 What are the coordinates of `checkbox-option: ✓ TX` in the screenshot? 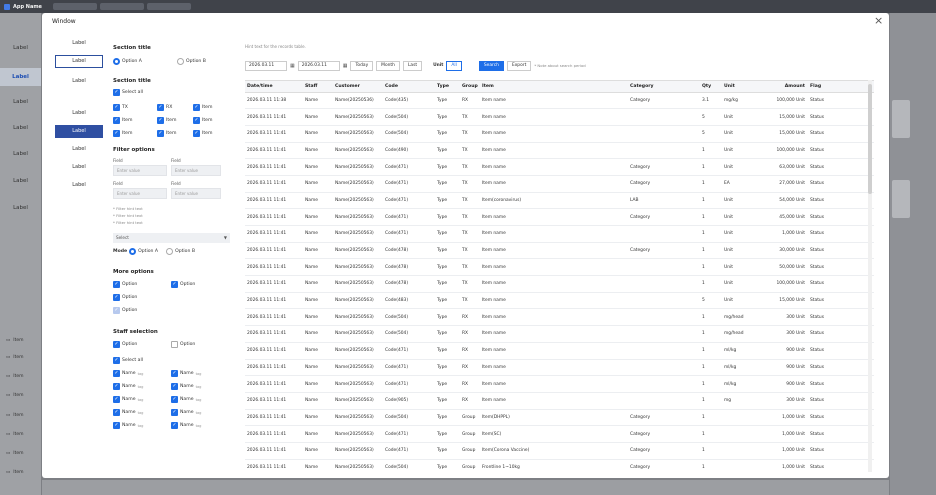 It's located at (120, 107).